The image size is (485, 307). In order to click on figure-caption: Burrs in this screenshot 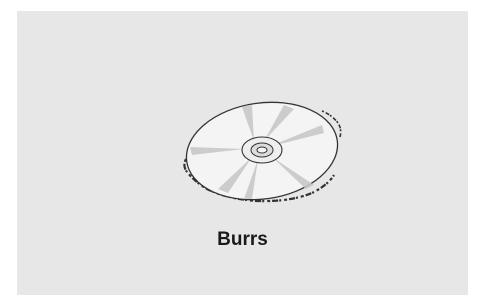, I will do `click(242, 239)`.